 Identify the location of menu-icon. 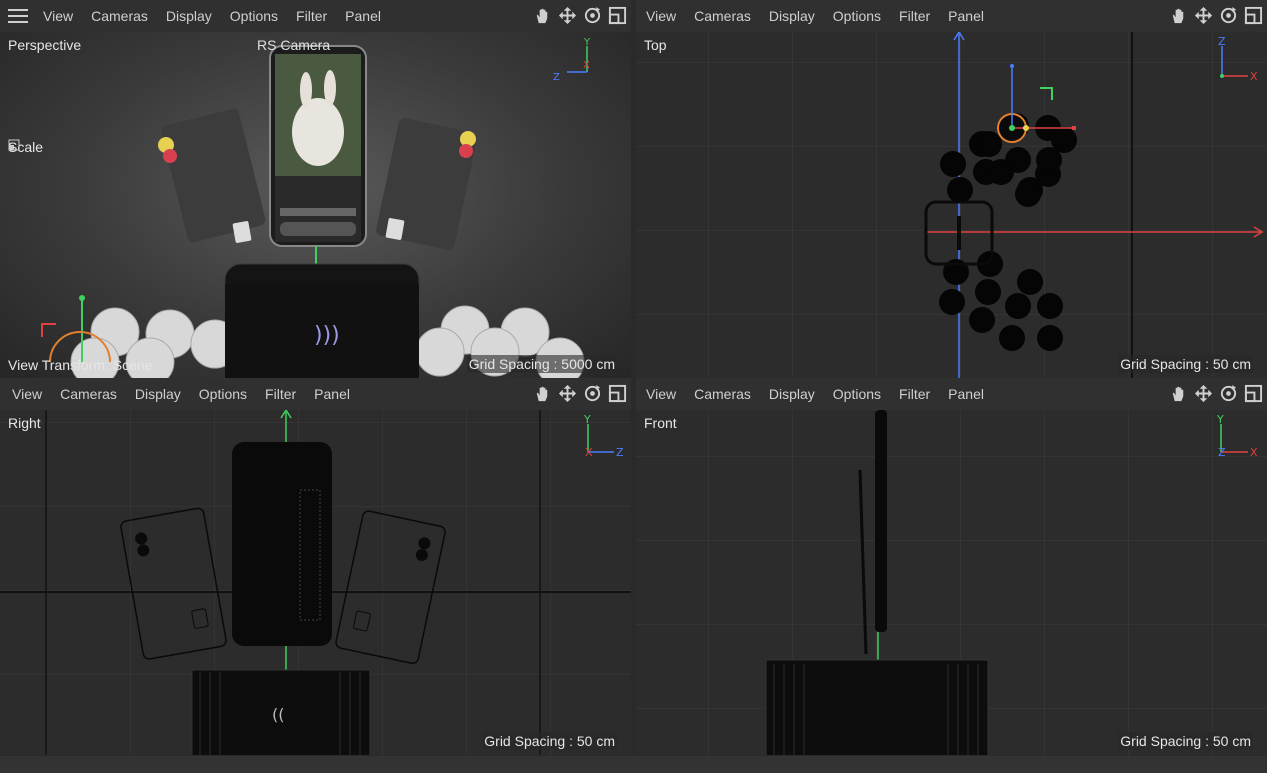
(18, 16).